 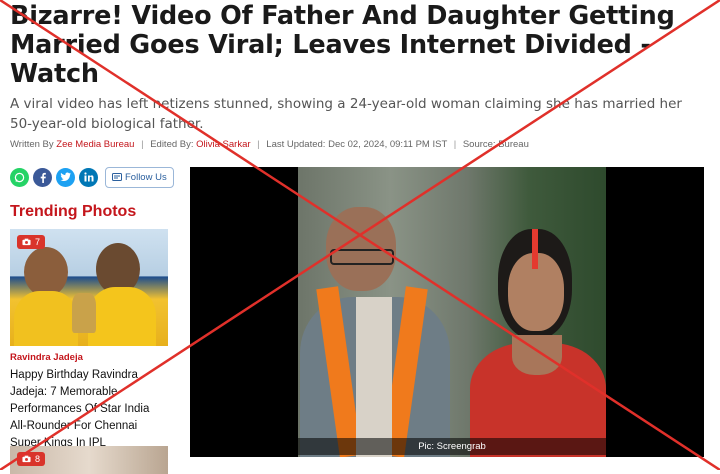 What do you see at coordinates (42, 177) in the screenshot?
I see `facebook-icon` at bounding box center [42, 177].